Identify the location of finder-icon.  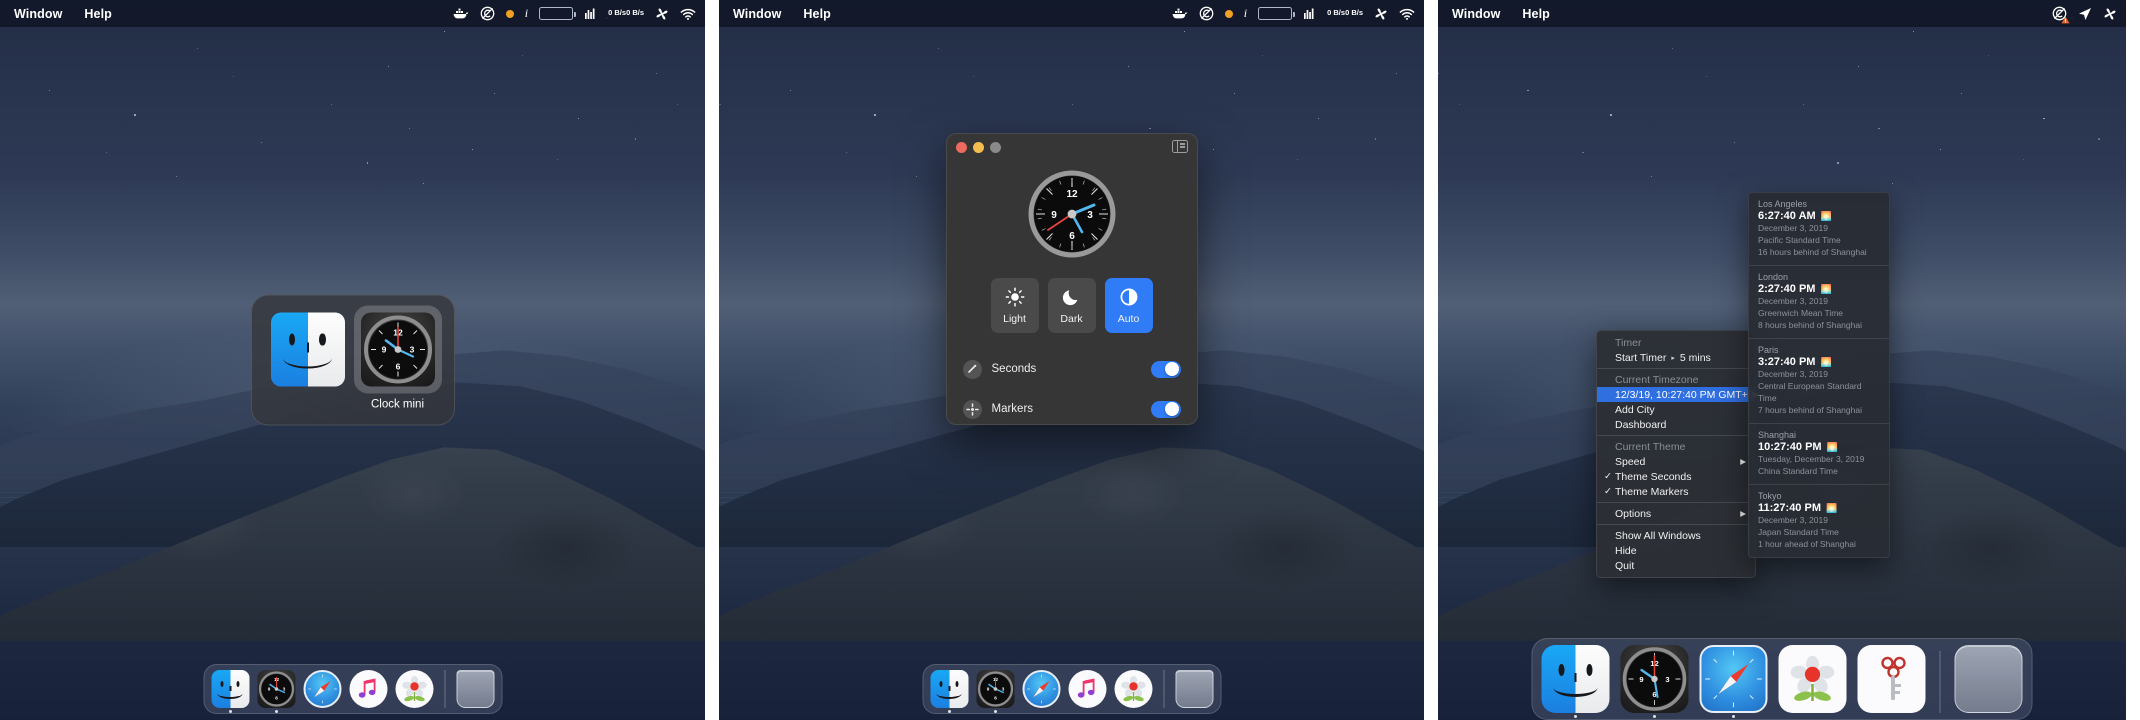
(949, 689).